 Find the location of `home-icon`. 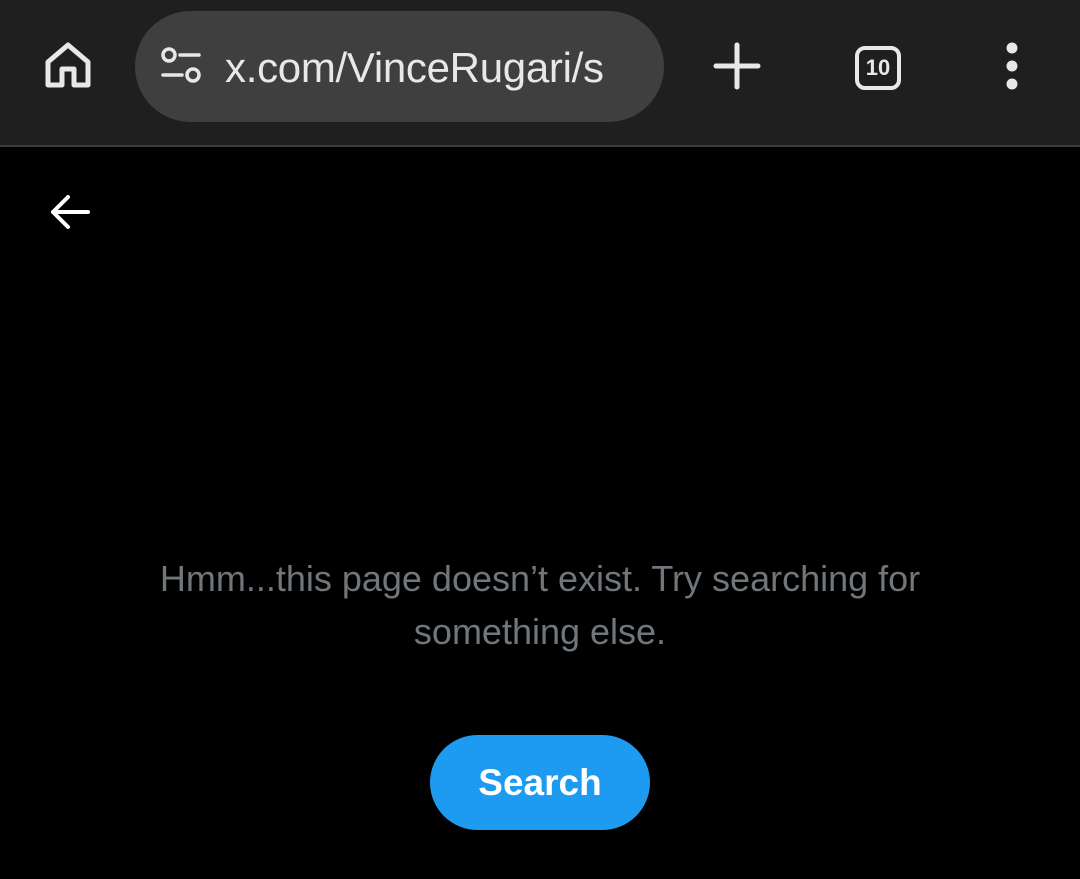

home-icon is located at coordinates (68, 67).